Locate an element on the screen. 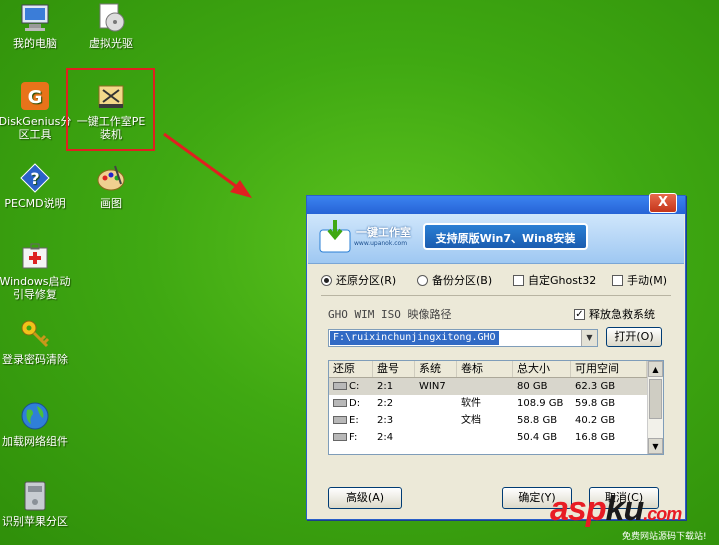 The height and width of the screenshot is (545, 719). icon-label: Windows启动引导修复 is located at coordinates (35, 288).